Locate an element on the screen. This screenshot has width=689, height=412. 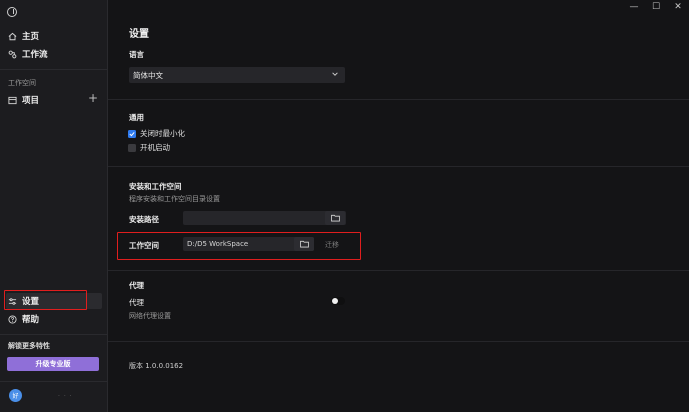
workspace-section-label: 工作空间 is located at coordinates (22, 83).